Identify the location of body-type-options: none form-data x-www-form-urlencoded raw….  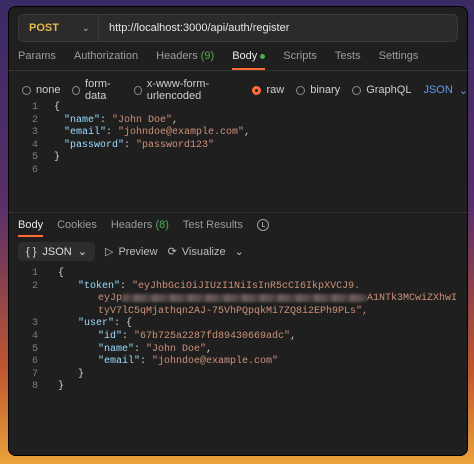
(245, 90).